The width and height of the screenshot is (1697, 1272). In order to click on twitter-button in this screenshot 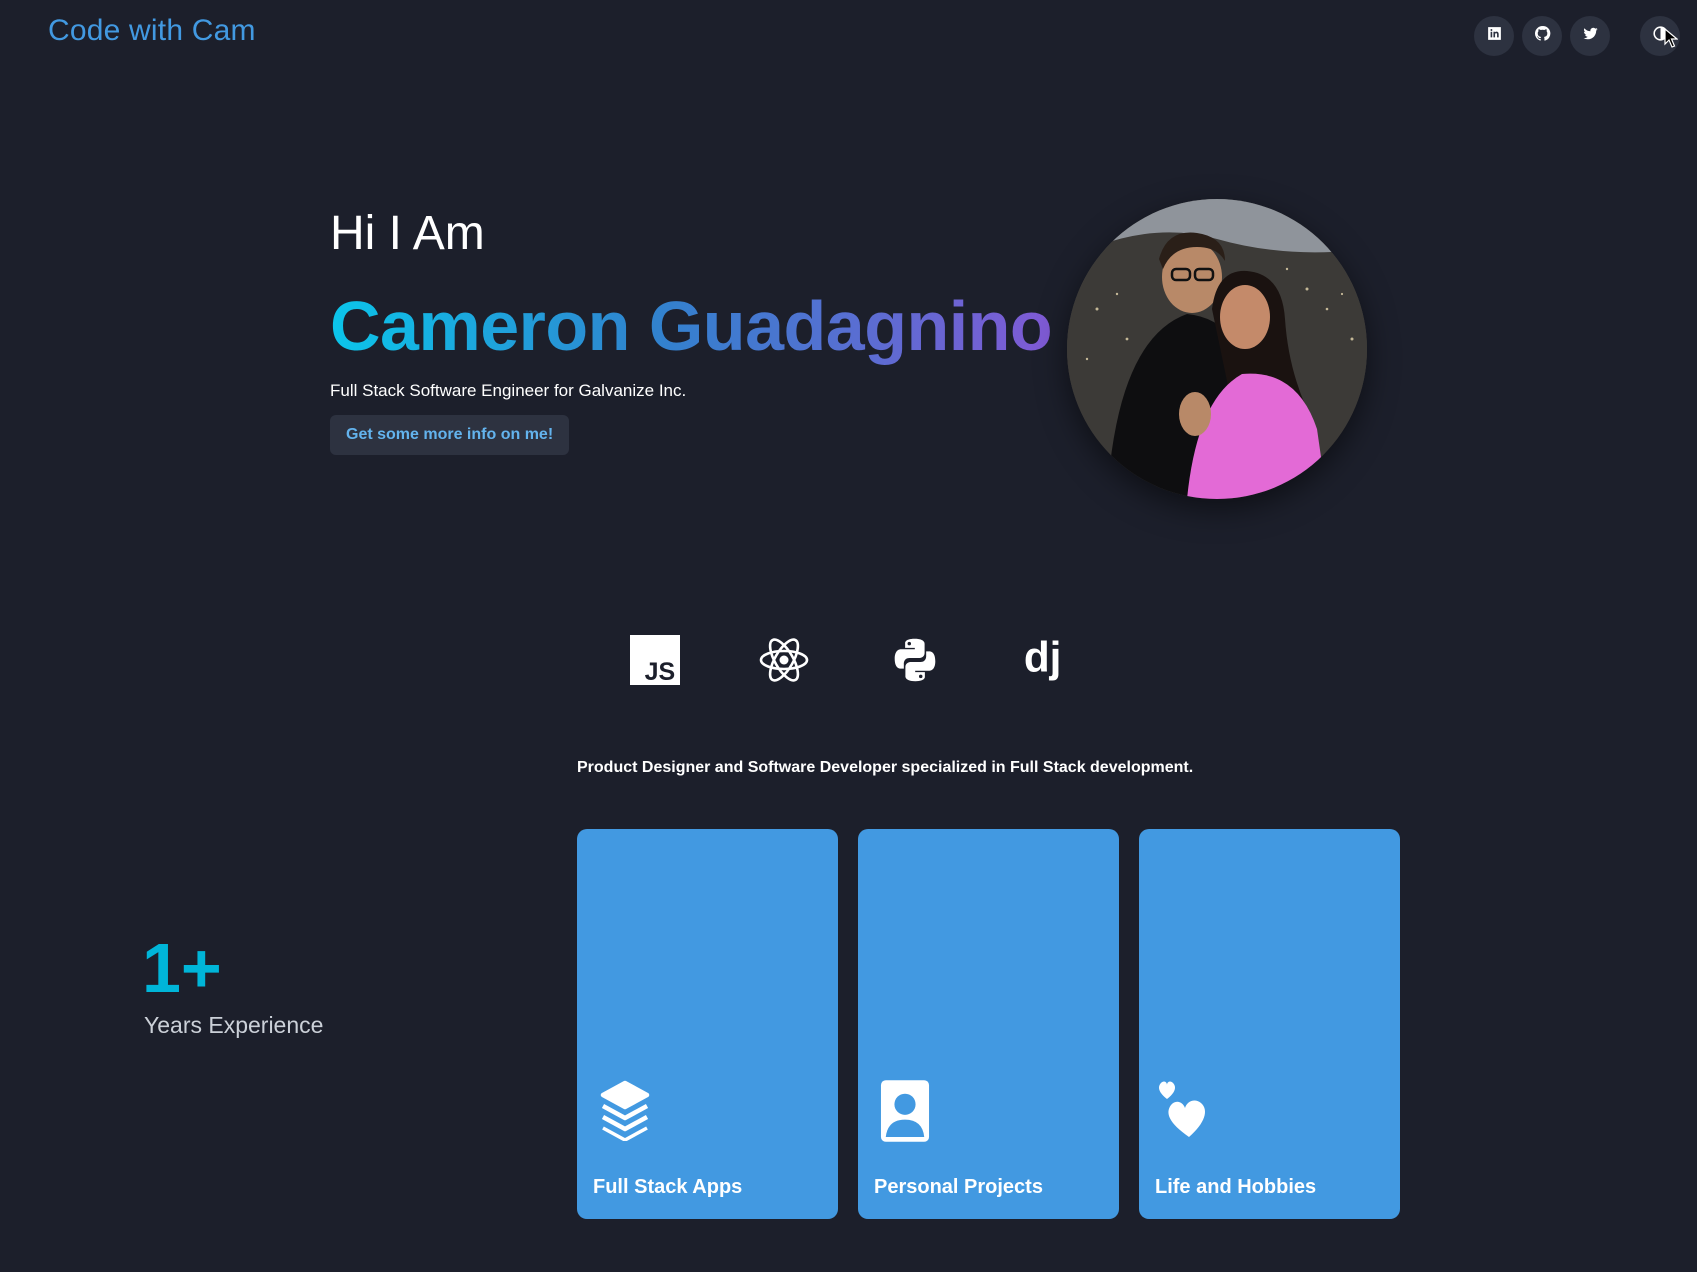, I will do `click(1590, 36)`.